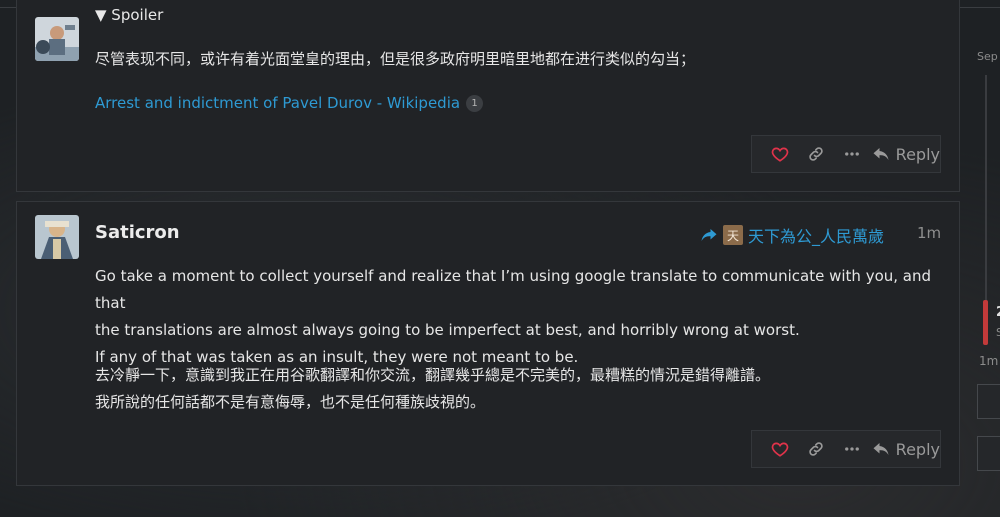  I want to click on link-click-count: 1, so click(475, 103).